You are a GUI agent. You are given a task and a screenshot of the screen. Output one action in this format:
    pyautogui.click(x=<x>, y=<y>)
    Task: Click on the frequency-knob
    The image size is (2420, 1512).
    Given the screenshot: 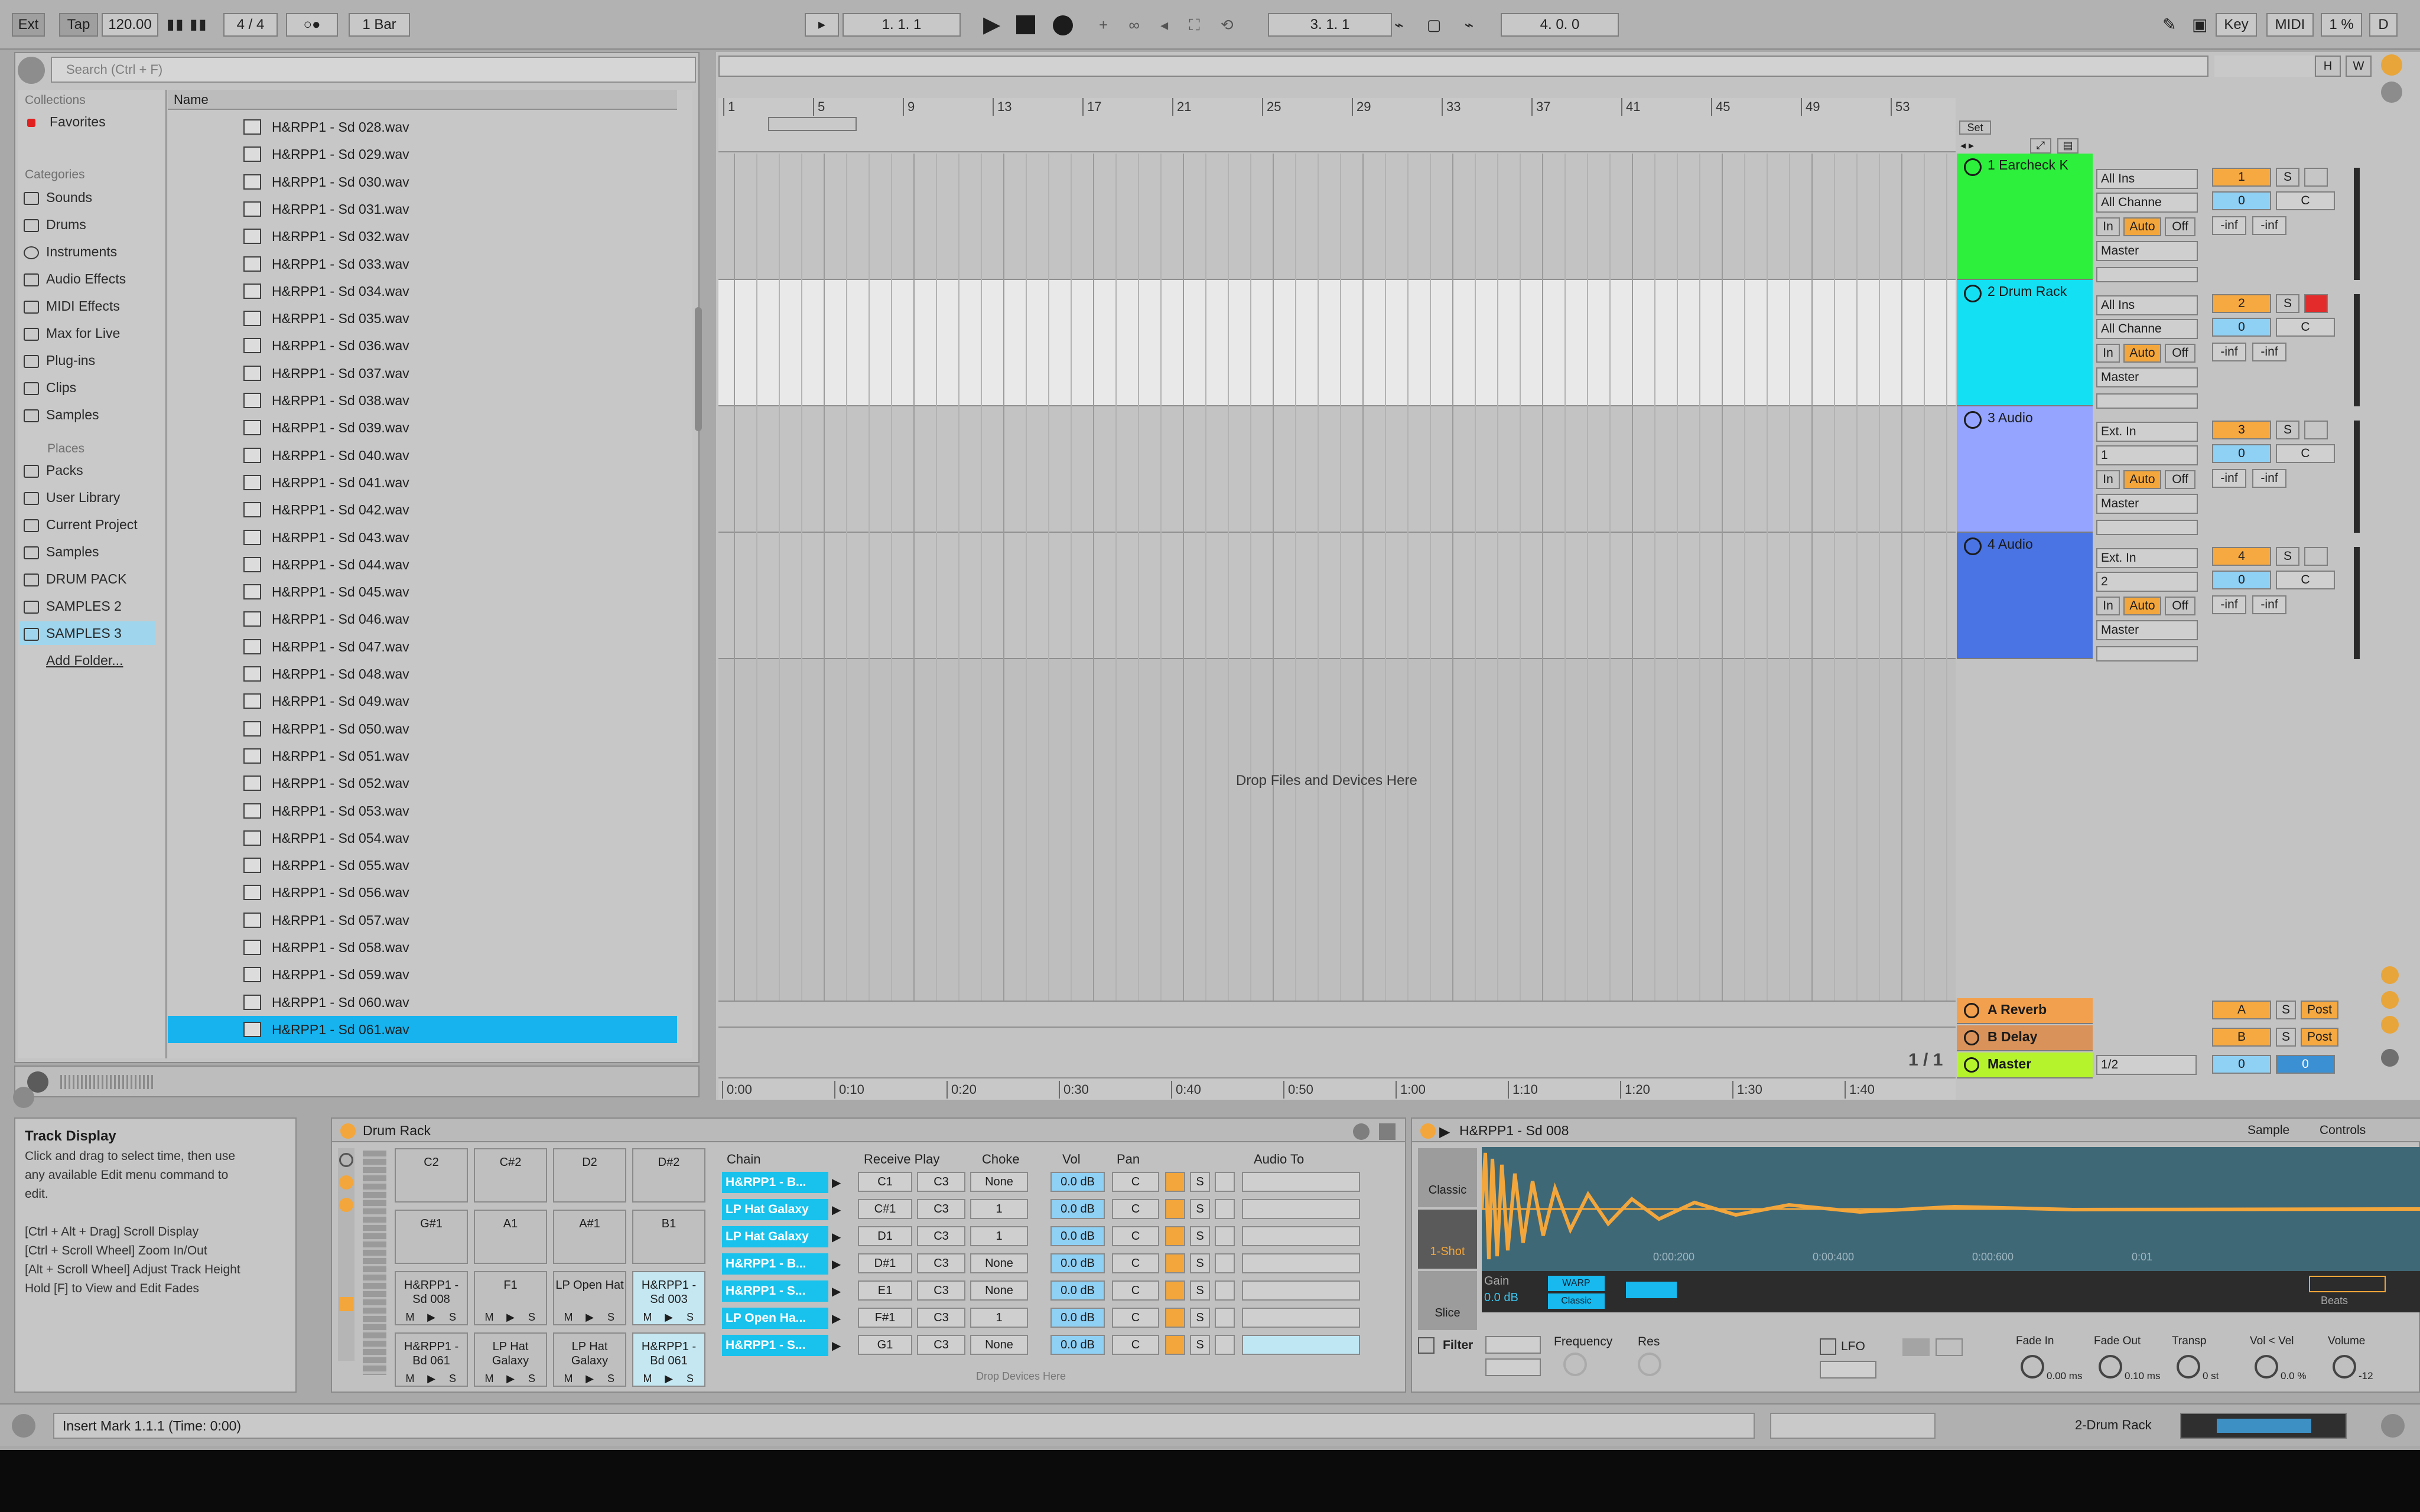 What is the action you would take?
    pyautogui.click(x=1575, y=1364)
    